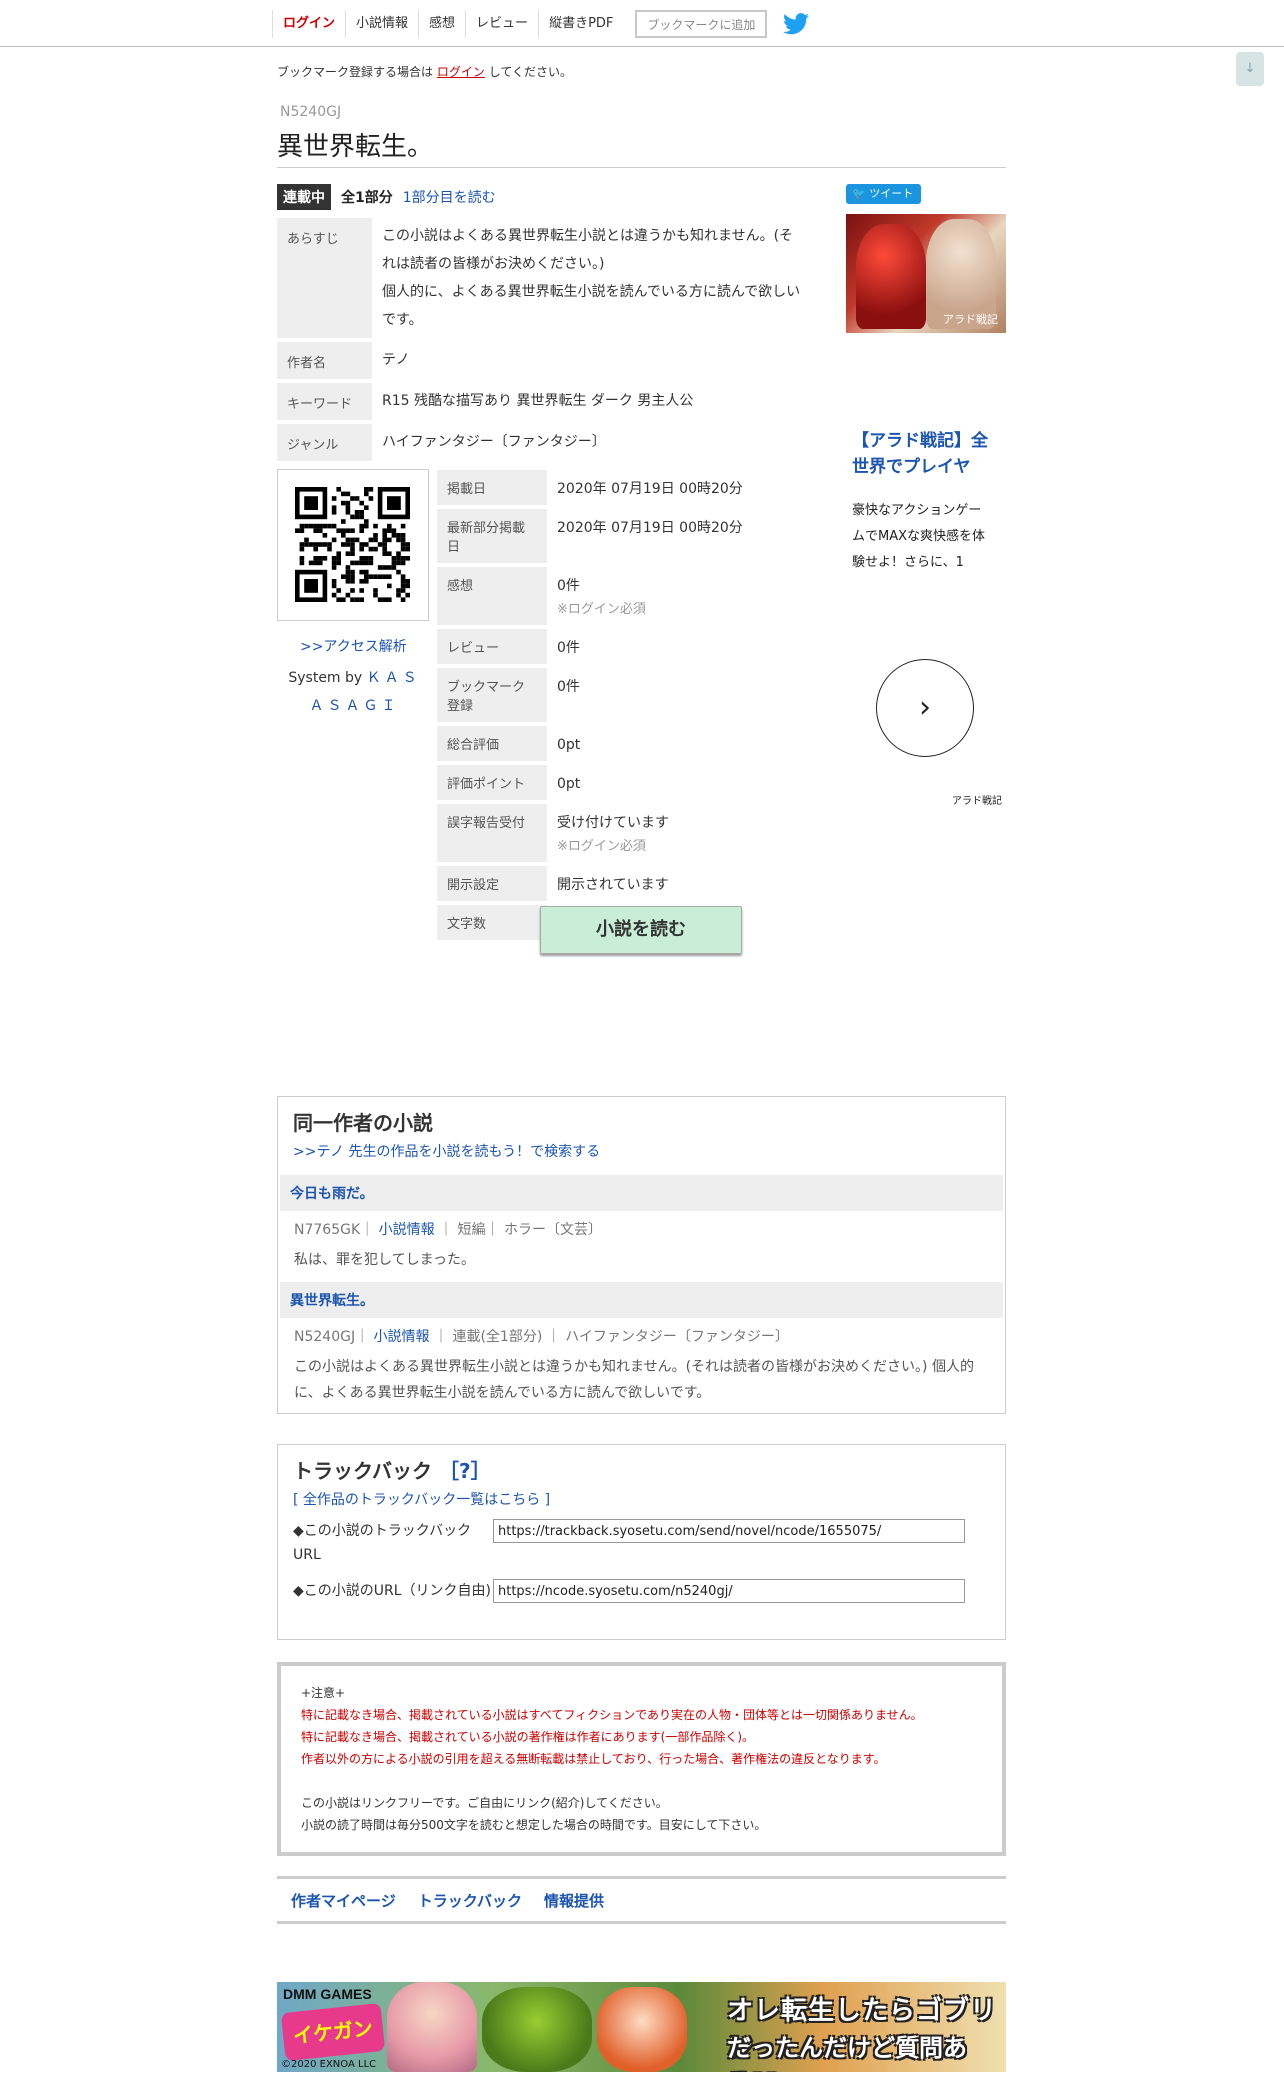 Image resolution: width=1284 pixels, height=2092 pixels. What do you see at coordinates (332, 1337) in the screenshot?
I see `related-novel-ncode: N5240GJ｜` at bounding box center [332, 1337].